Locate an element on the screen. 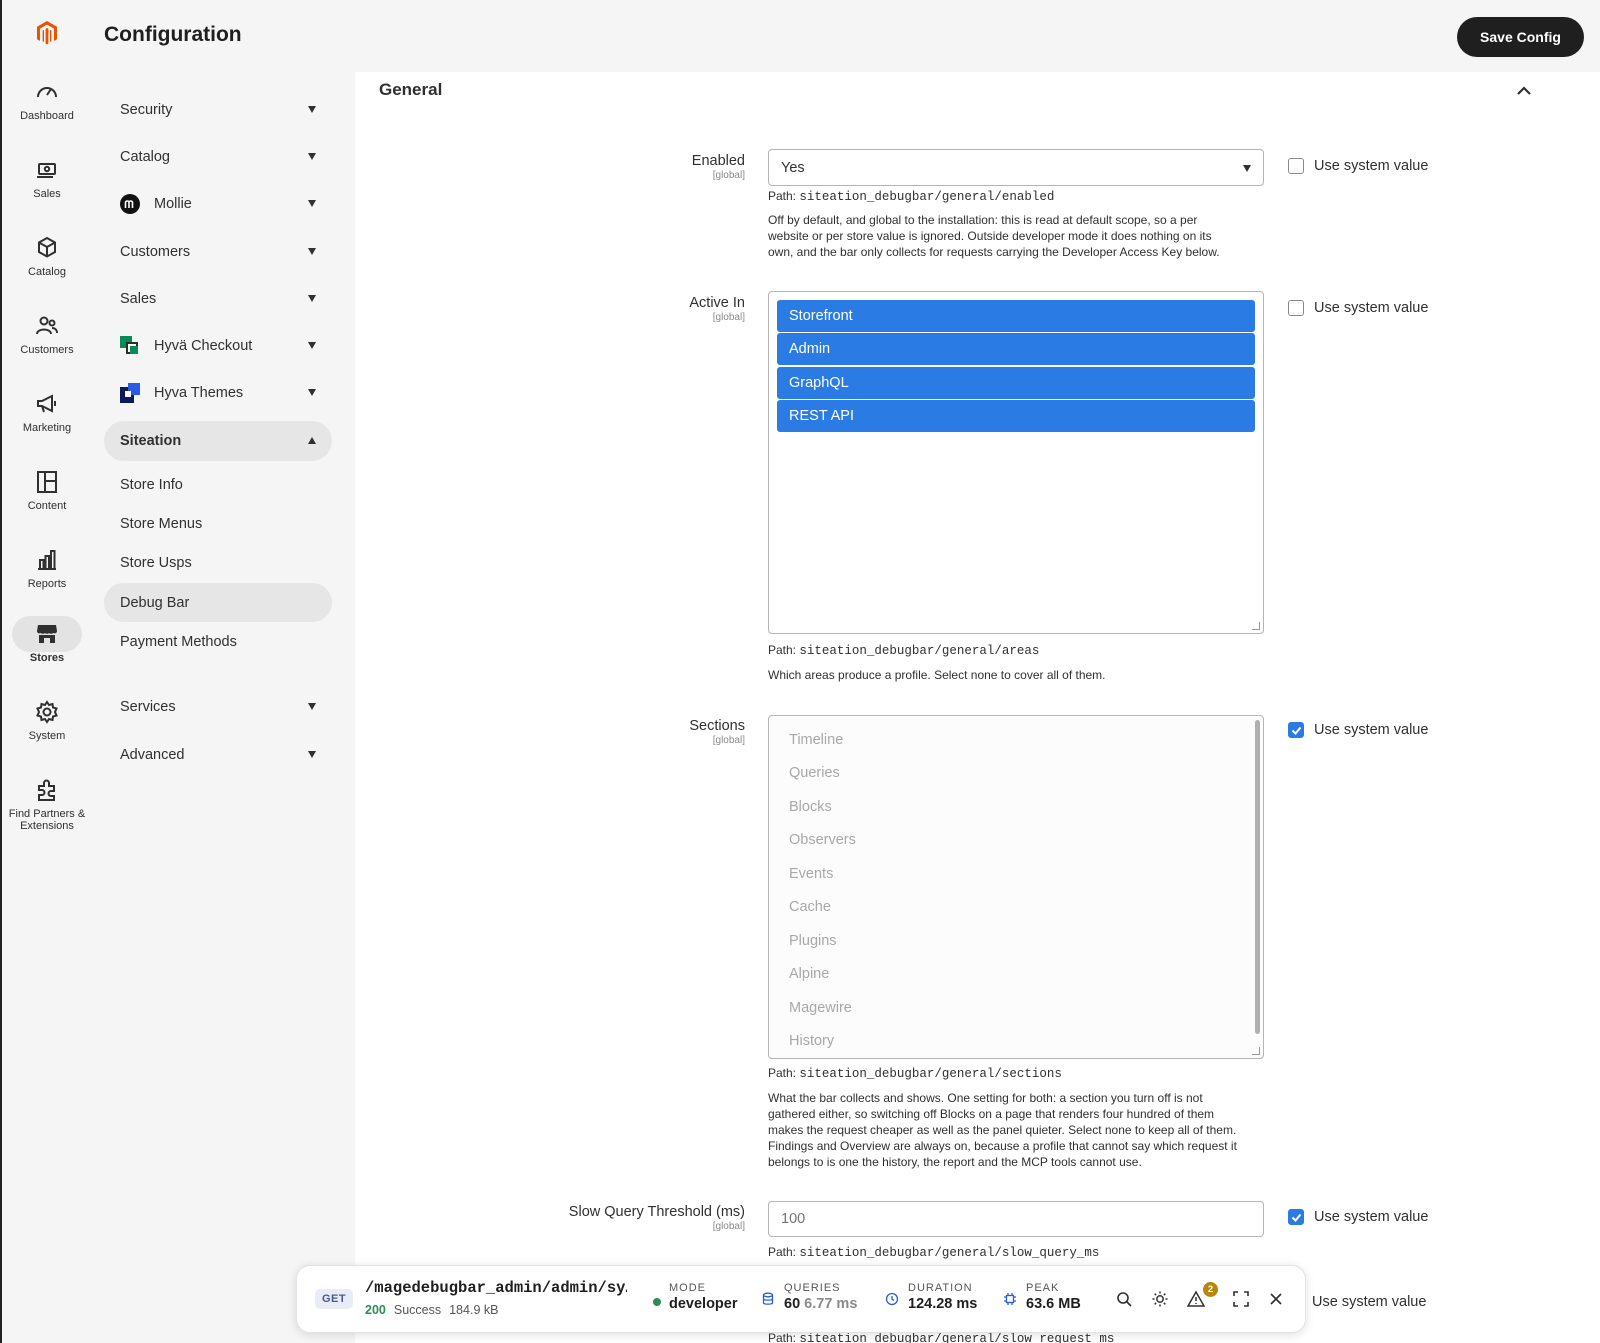 Image resolution: width=1600 pixels, height=1343 pixels. save-config-button: Save Config is located at coordinates (1520, 37).